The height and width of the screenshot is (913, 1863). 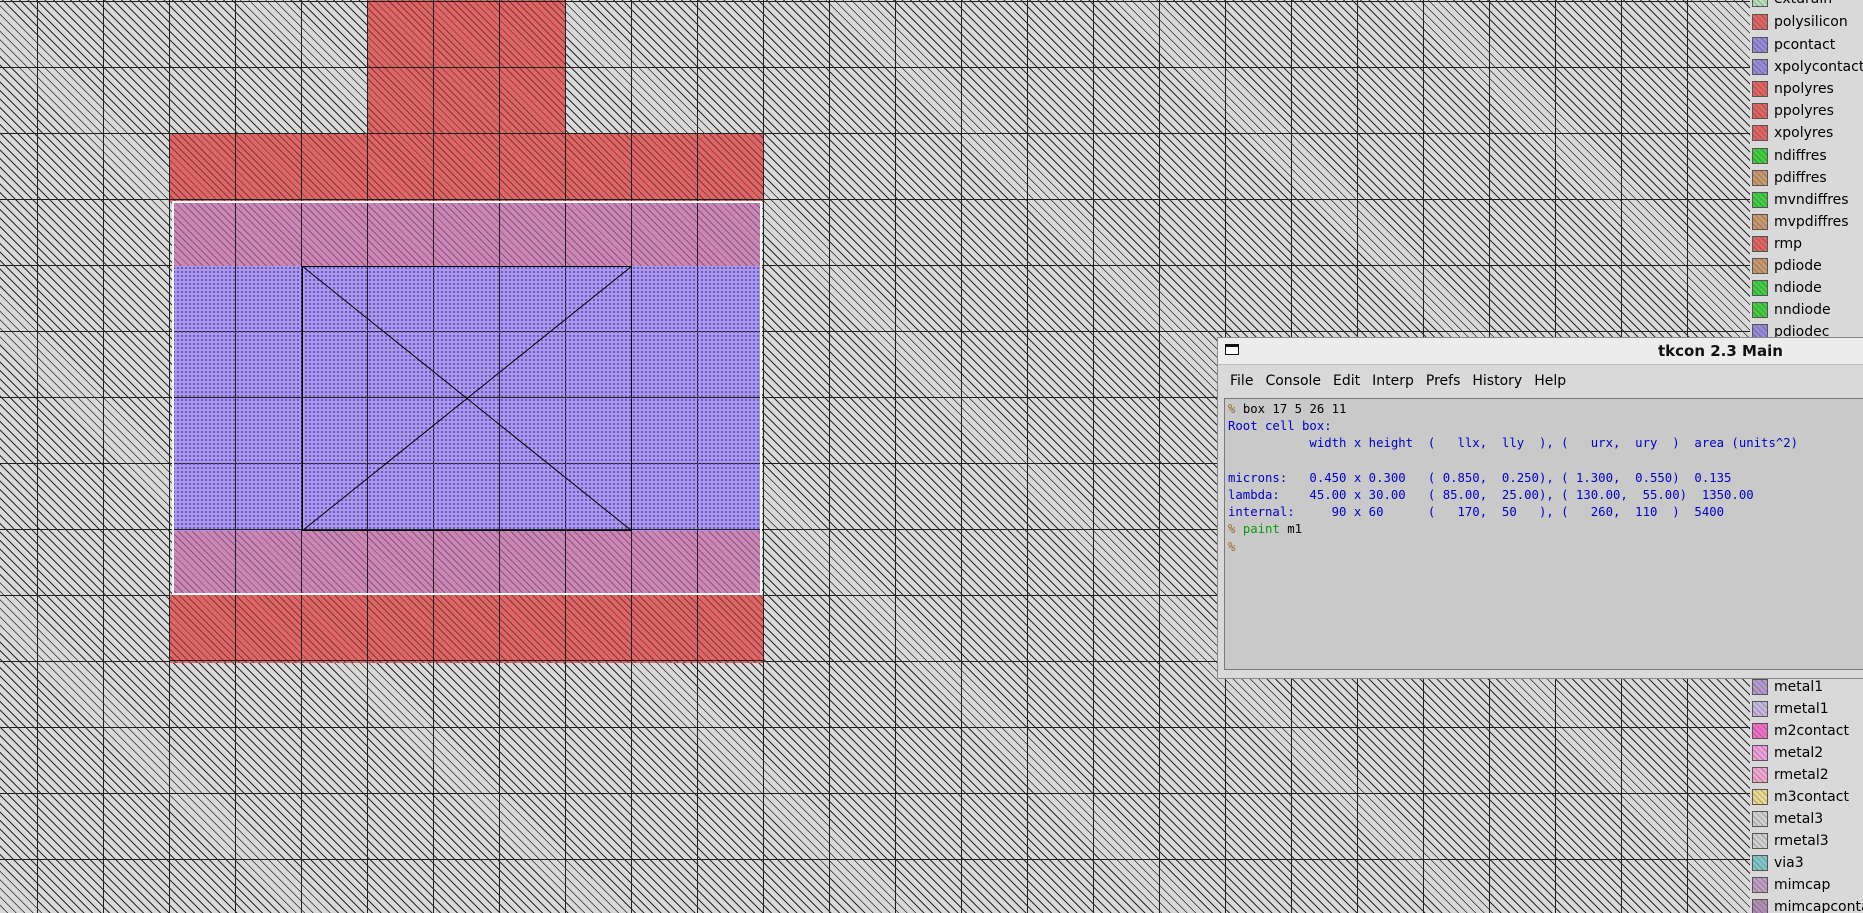 I want to click on console-line: % paint m1, so click(x=1265, y=529).